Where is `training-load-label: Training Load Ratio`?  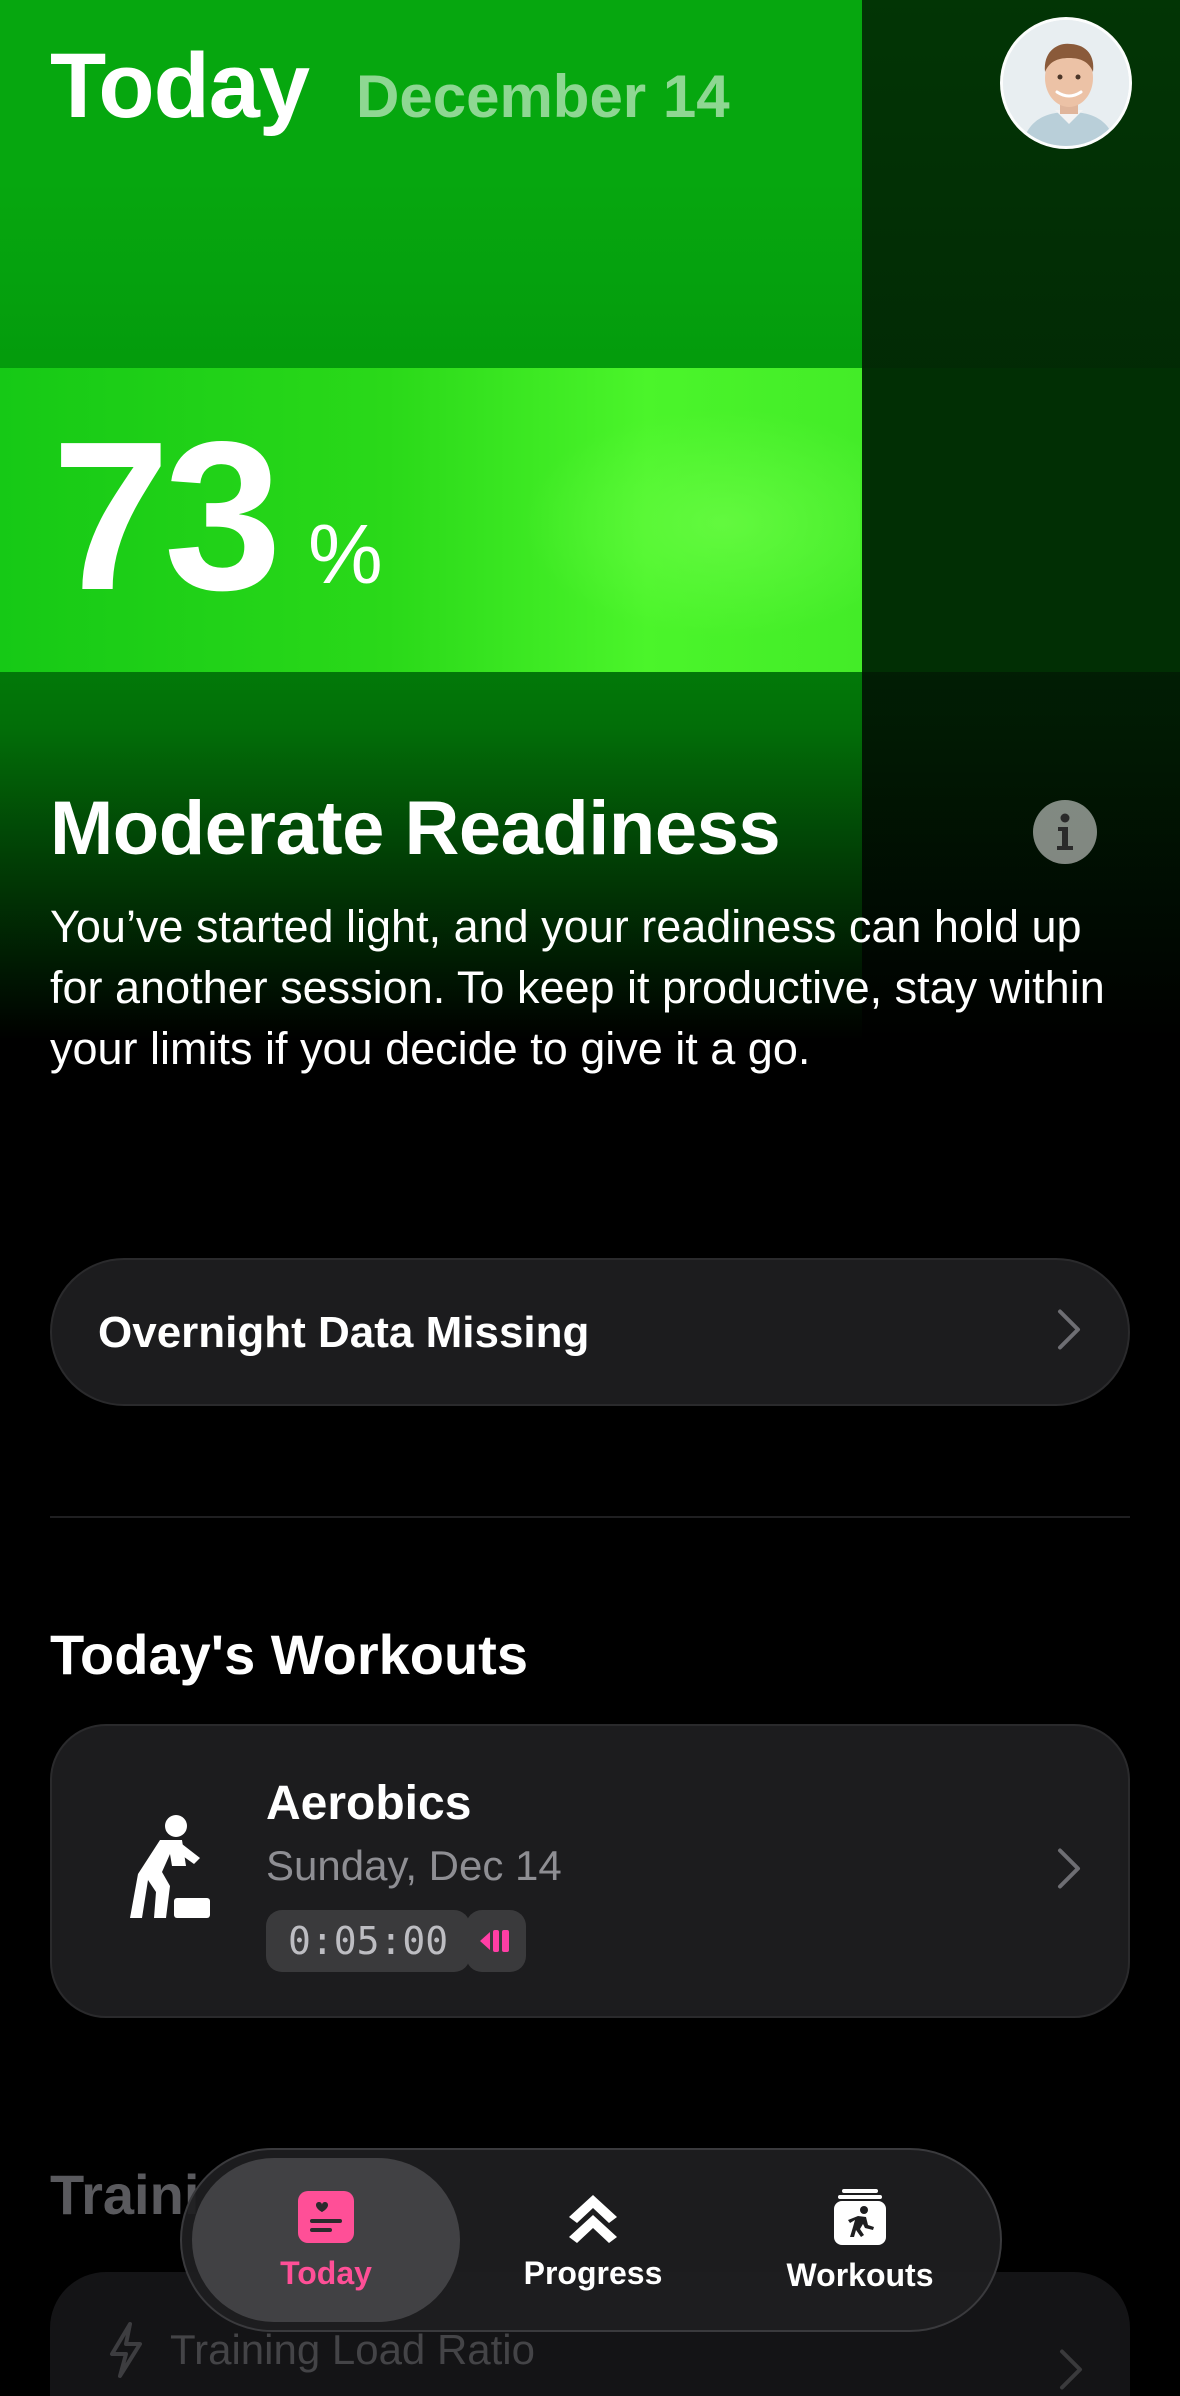 training-load-label: Training Load Ratio is located at coordinates (352, 2349).